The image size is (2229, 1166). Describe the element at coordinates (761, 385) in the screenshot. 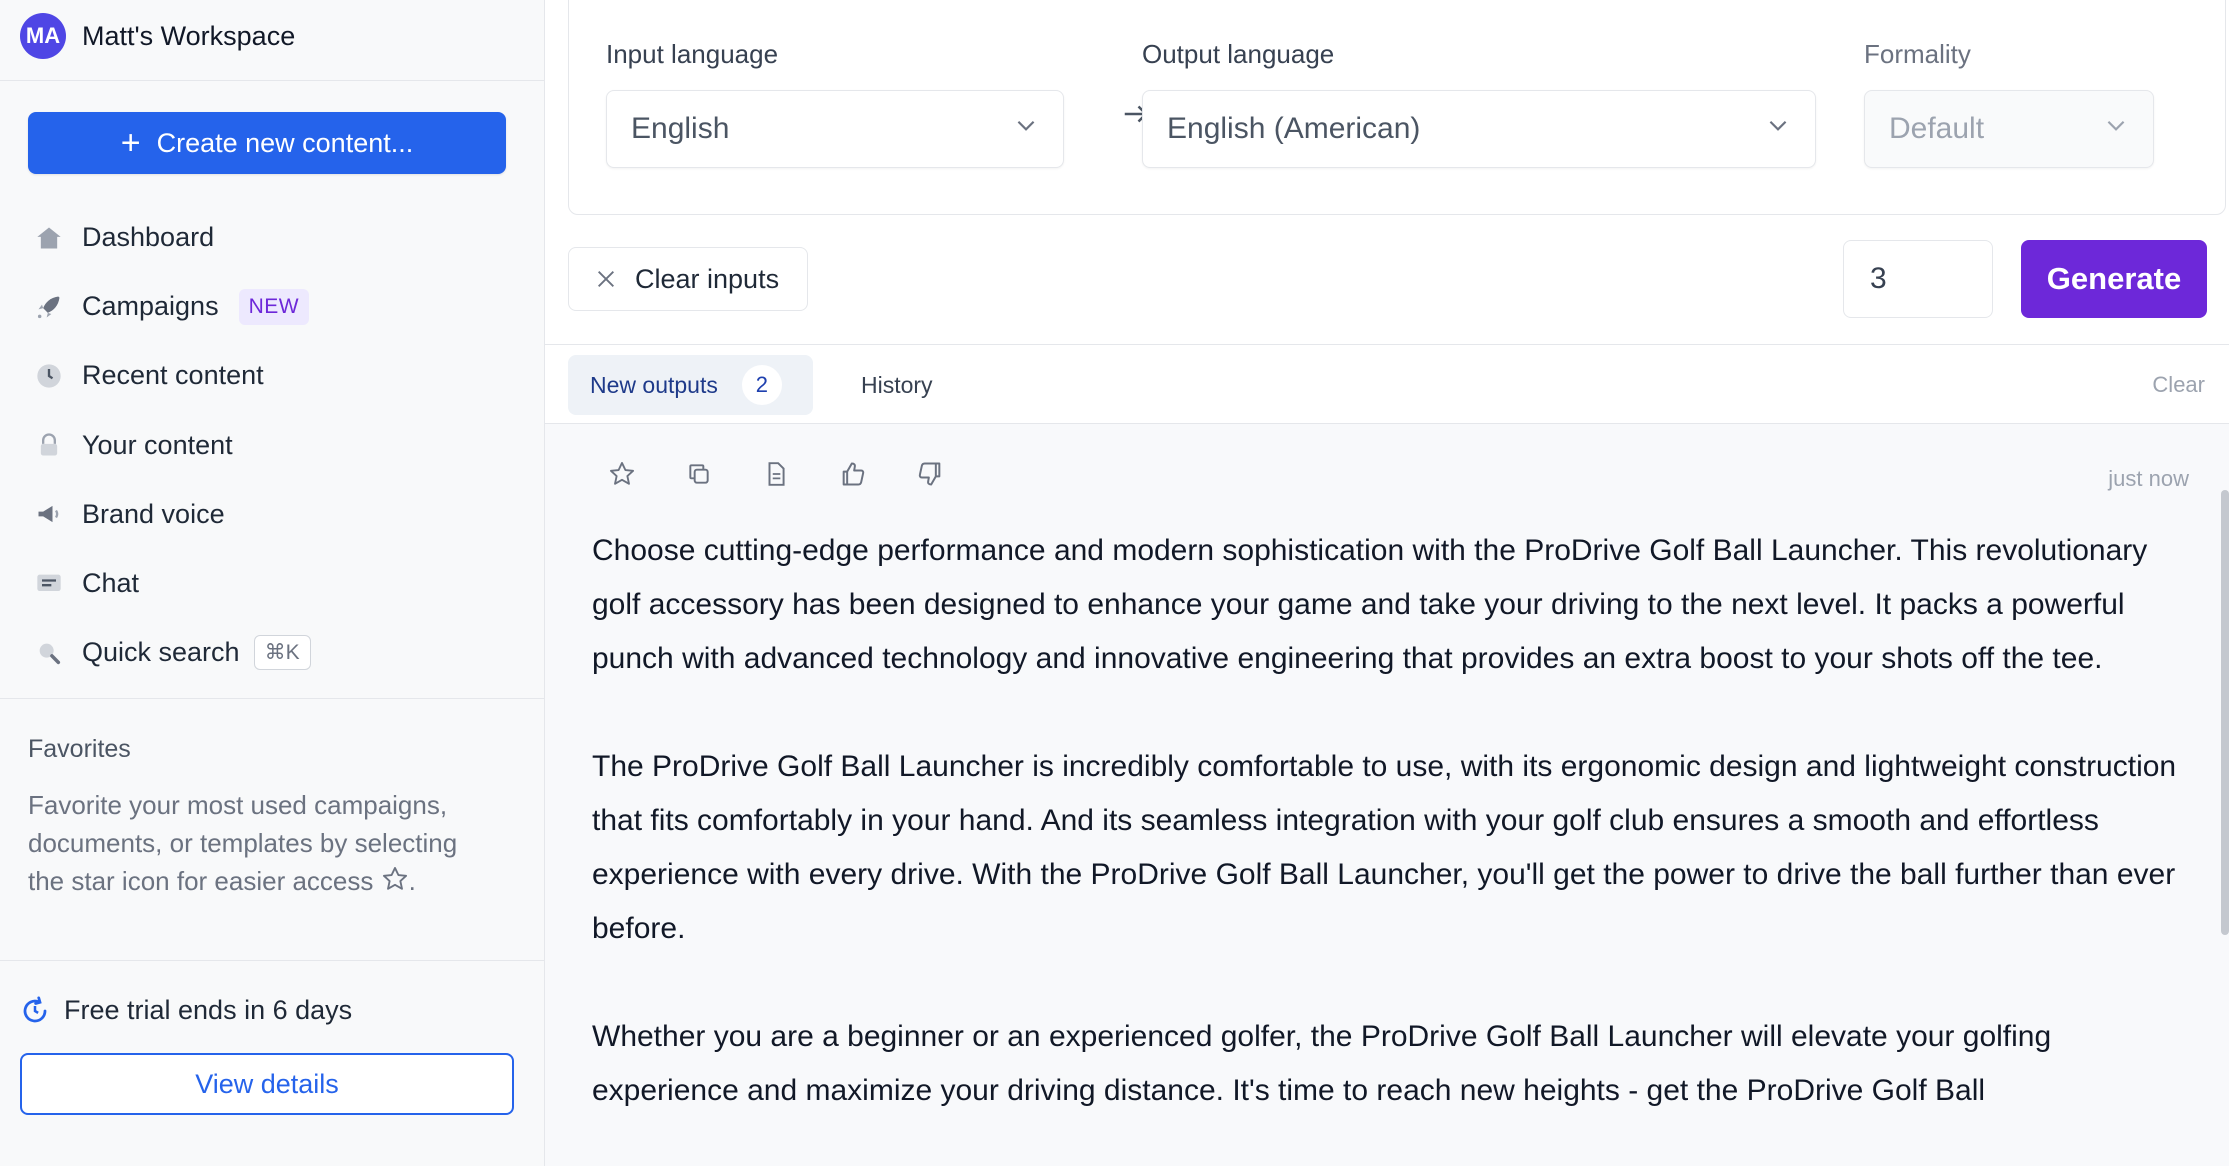

I see `count-badge: 2` at that location.